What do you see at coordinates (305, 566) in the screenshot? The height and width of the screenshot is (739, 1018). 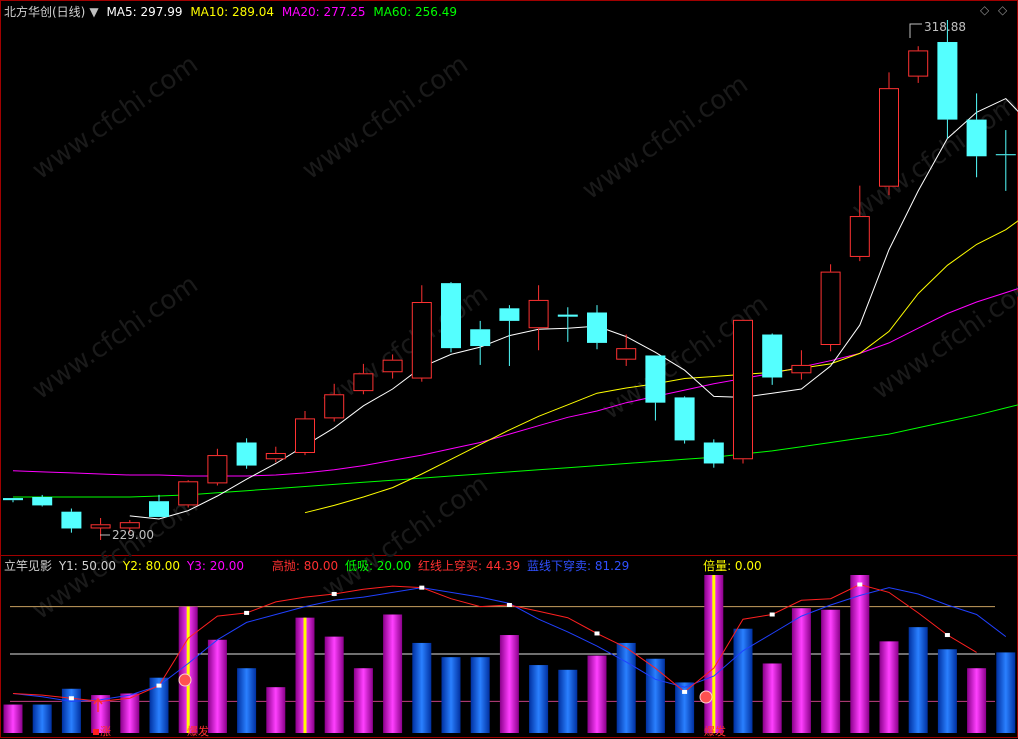 I see `high-sell-value: 高抛: 80.00` at bounding box center [305, 566].